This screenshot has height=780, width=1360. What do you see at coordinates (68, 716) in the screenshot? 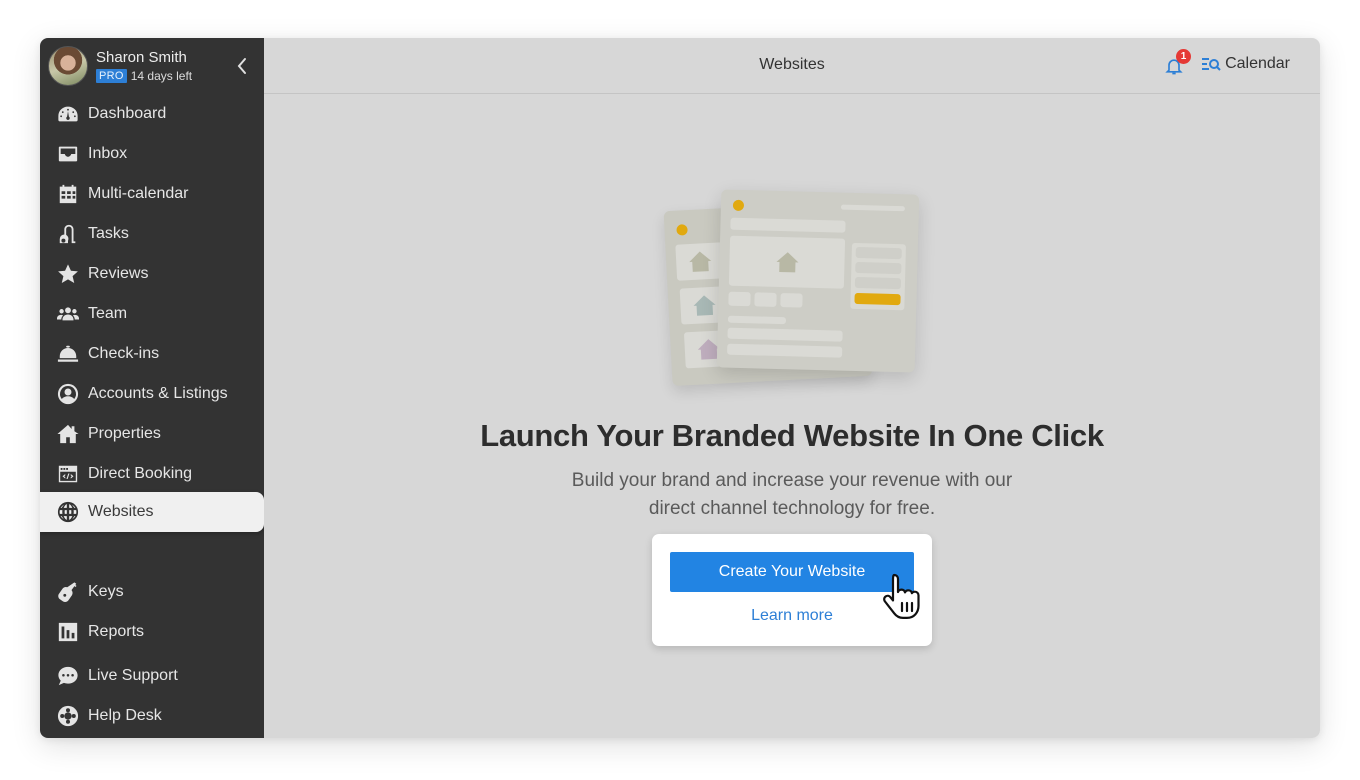
I see `lifebuoy-icon` at bounding box center [68, 716].